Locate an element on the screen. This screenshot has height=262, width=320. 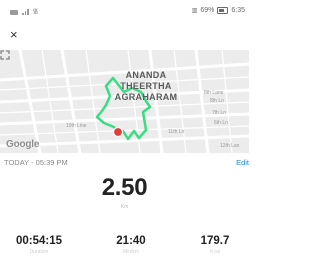
stat-pace: 21:40 Min/km is located at coordinates (131, 245).